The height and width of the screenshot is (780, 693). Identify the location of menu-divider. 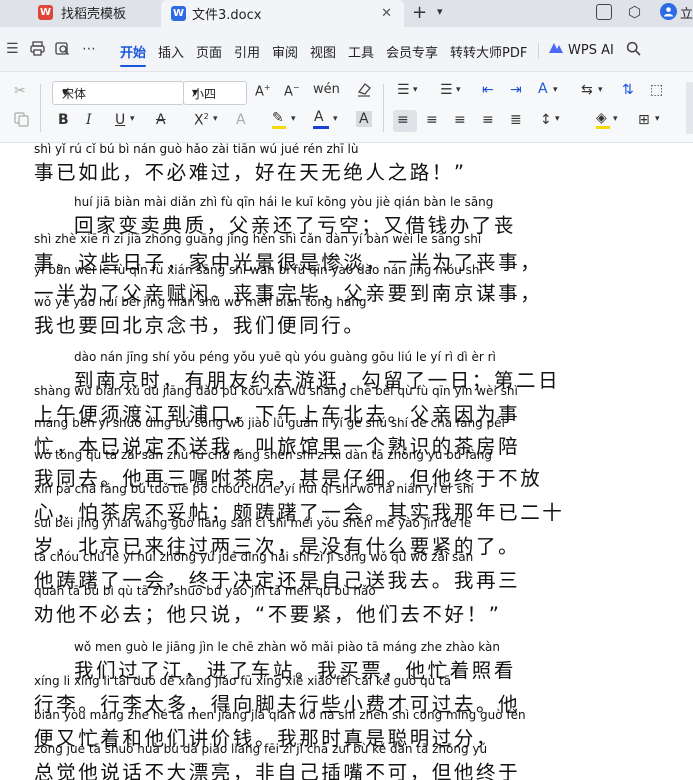
(538, 51).